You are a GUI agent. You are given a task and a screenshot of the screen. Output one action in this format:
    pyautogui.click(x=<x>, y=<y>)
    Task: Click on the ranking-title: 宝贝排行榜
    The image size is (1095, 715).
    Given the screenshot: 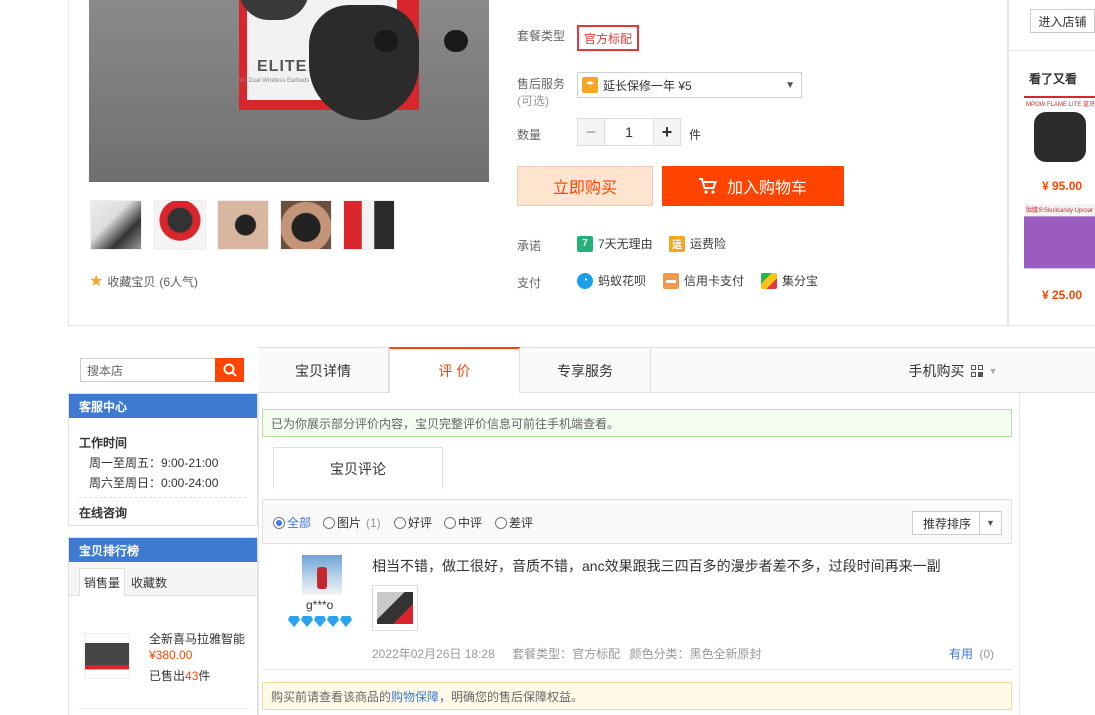 What is the action you would take?
    pyautogui.click(x=163, y=550)
    